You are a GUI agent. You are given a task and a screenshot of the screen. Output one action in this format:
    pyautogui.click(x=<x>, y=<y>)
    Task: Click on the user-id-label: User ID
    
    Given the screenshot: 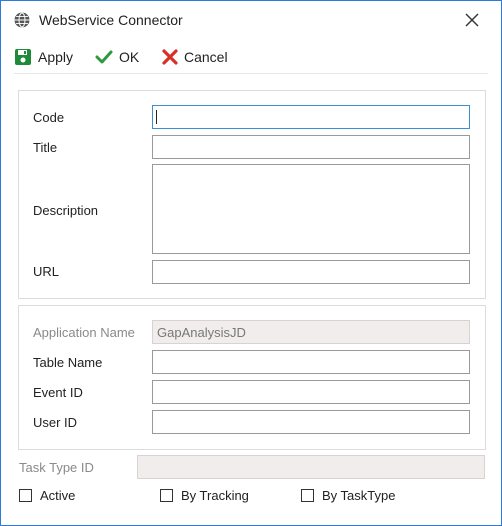 What is the action you would take?
    pyautogui.click(x=55, y=422)
    